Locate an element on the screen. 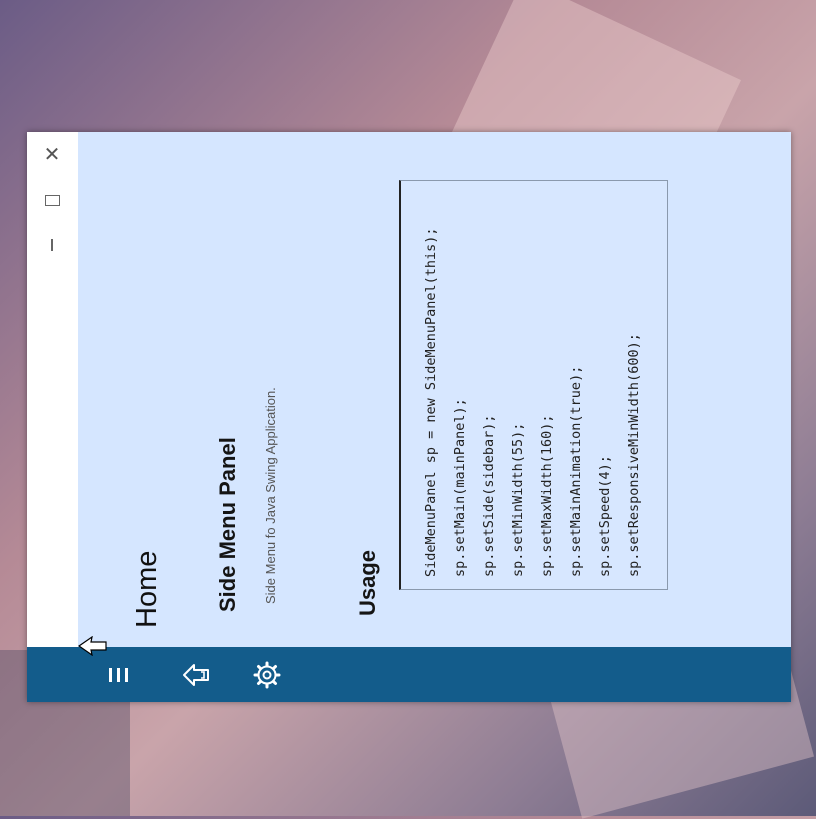  usage-heading: Usage is located at coordinates (367, 582).